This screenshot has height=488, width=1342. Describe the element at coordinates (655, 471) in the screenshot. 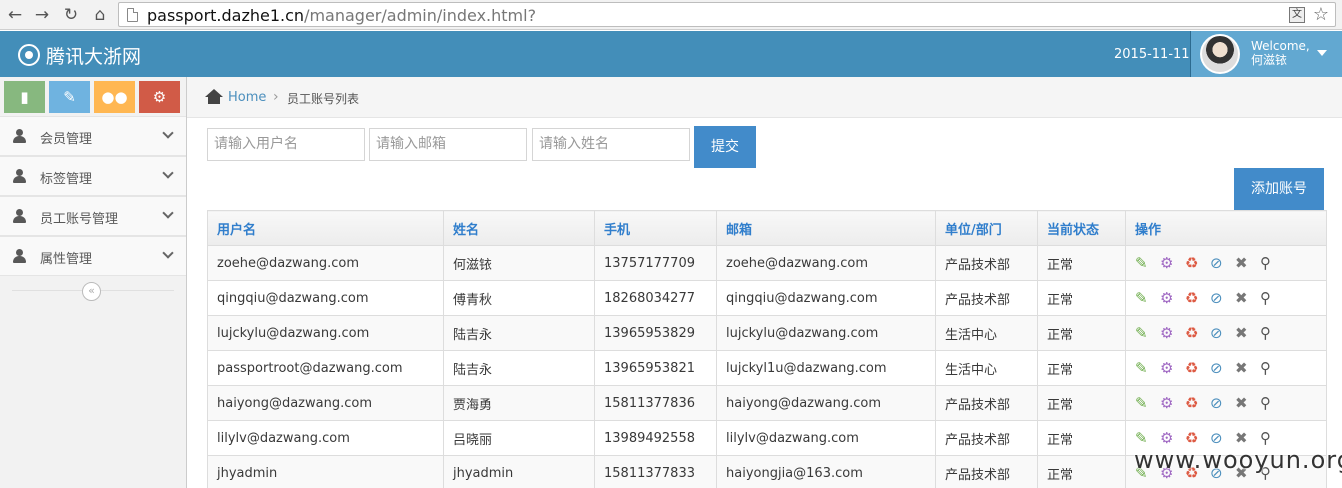

I see `cell-phone: 15811377833` at that location.